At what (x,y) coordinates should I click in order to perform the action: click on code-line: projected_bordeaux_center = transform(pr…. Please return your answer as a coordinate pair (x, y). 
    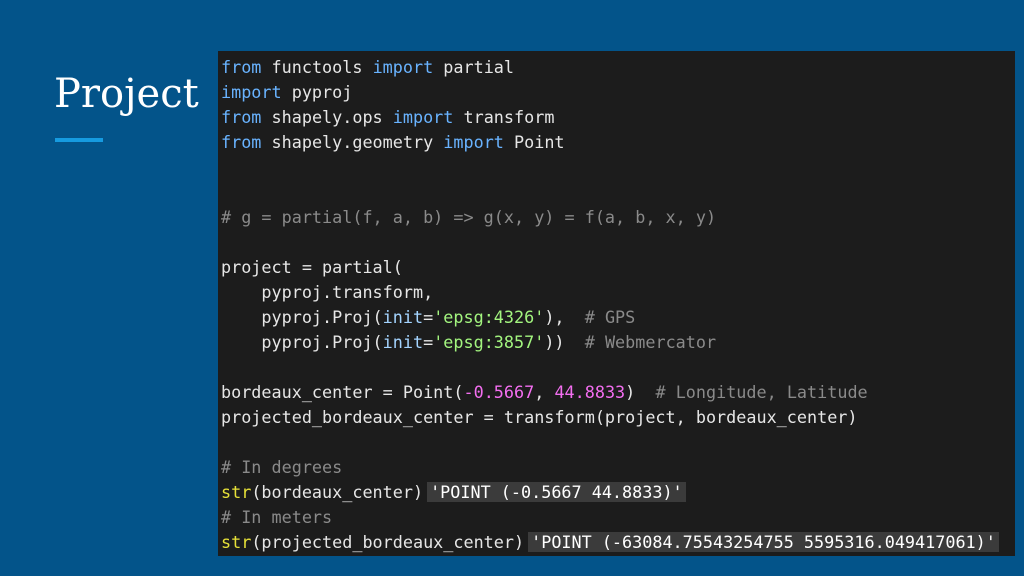
    Looking at the image, I should click on (618, 417).